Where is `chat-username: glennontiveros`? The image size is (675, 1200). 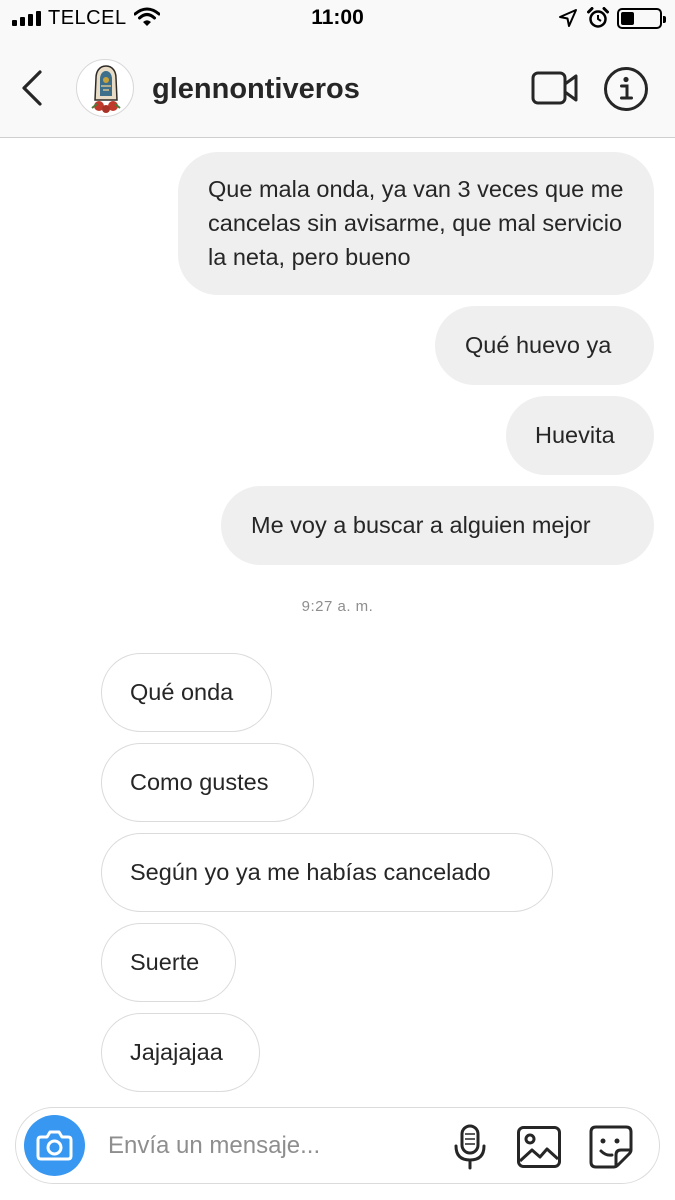 chat-username: glennontiveros is located at coordinates (256, 89).